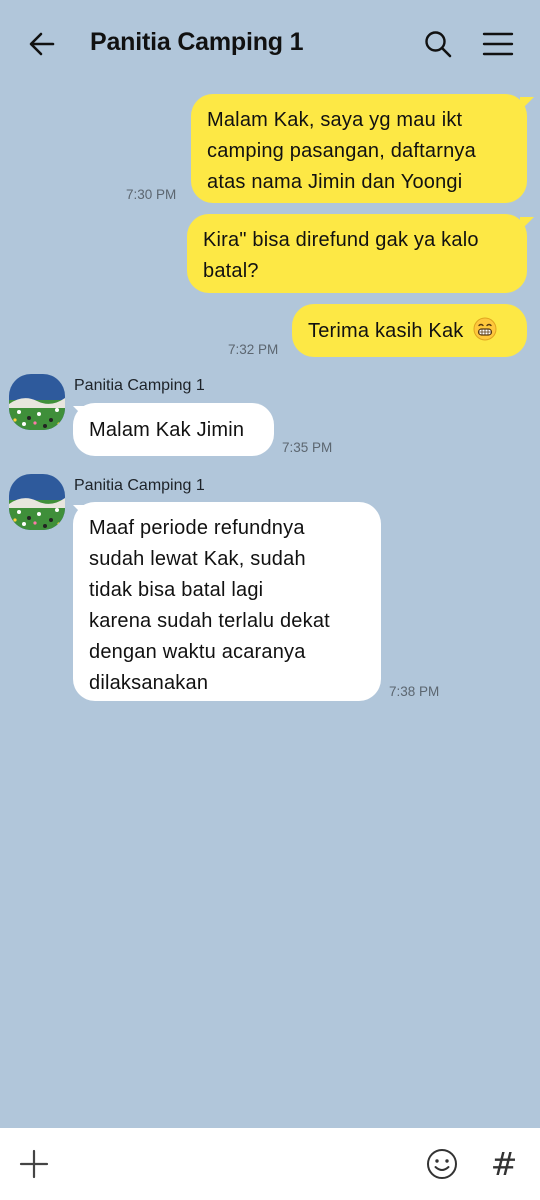 This screenshot has width=540, height=1200. I want to click on chat-title: Panitia Camping 1, so click(197, 42).